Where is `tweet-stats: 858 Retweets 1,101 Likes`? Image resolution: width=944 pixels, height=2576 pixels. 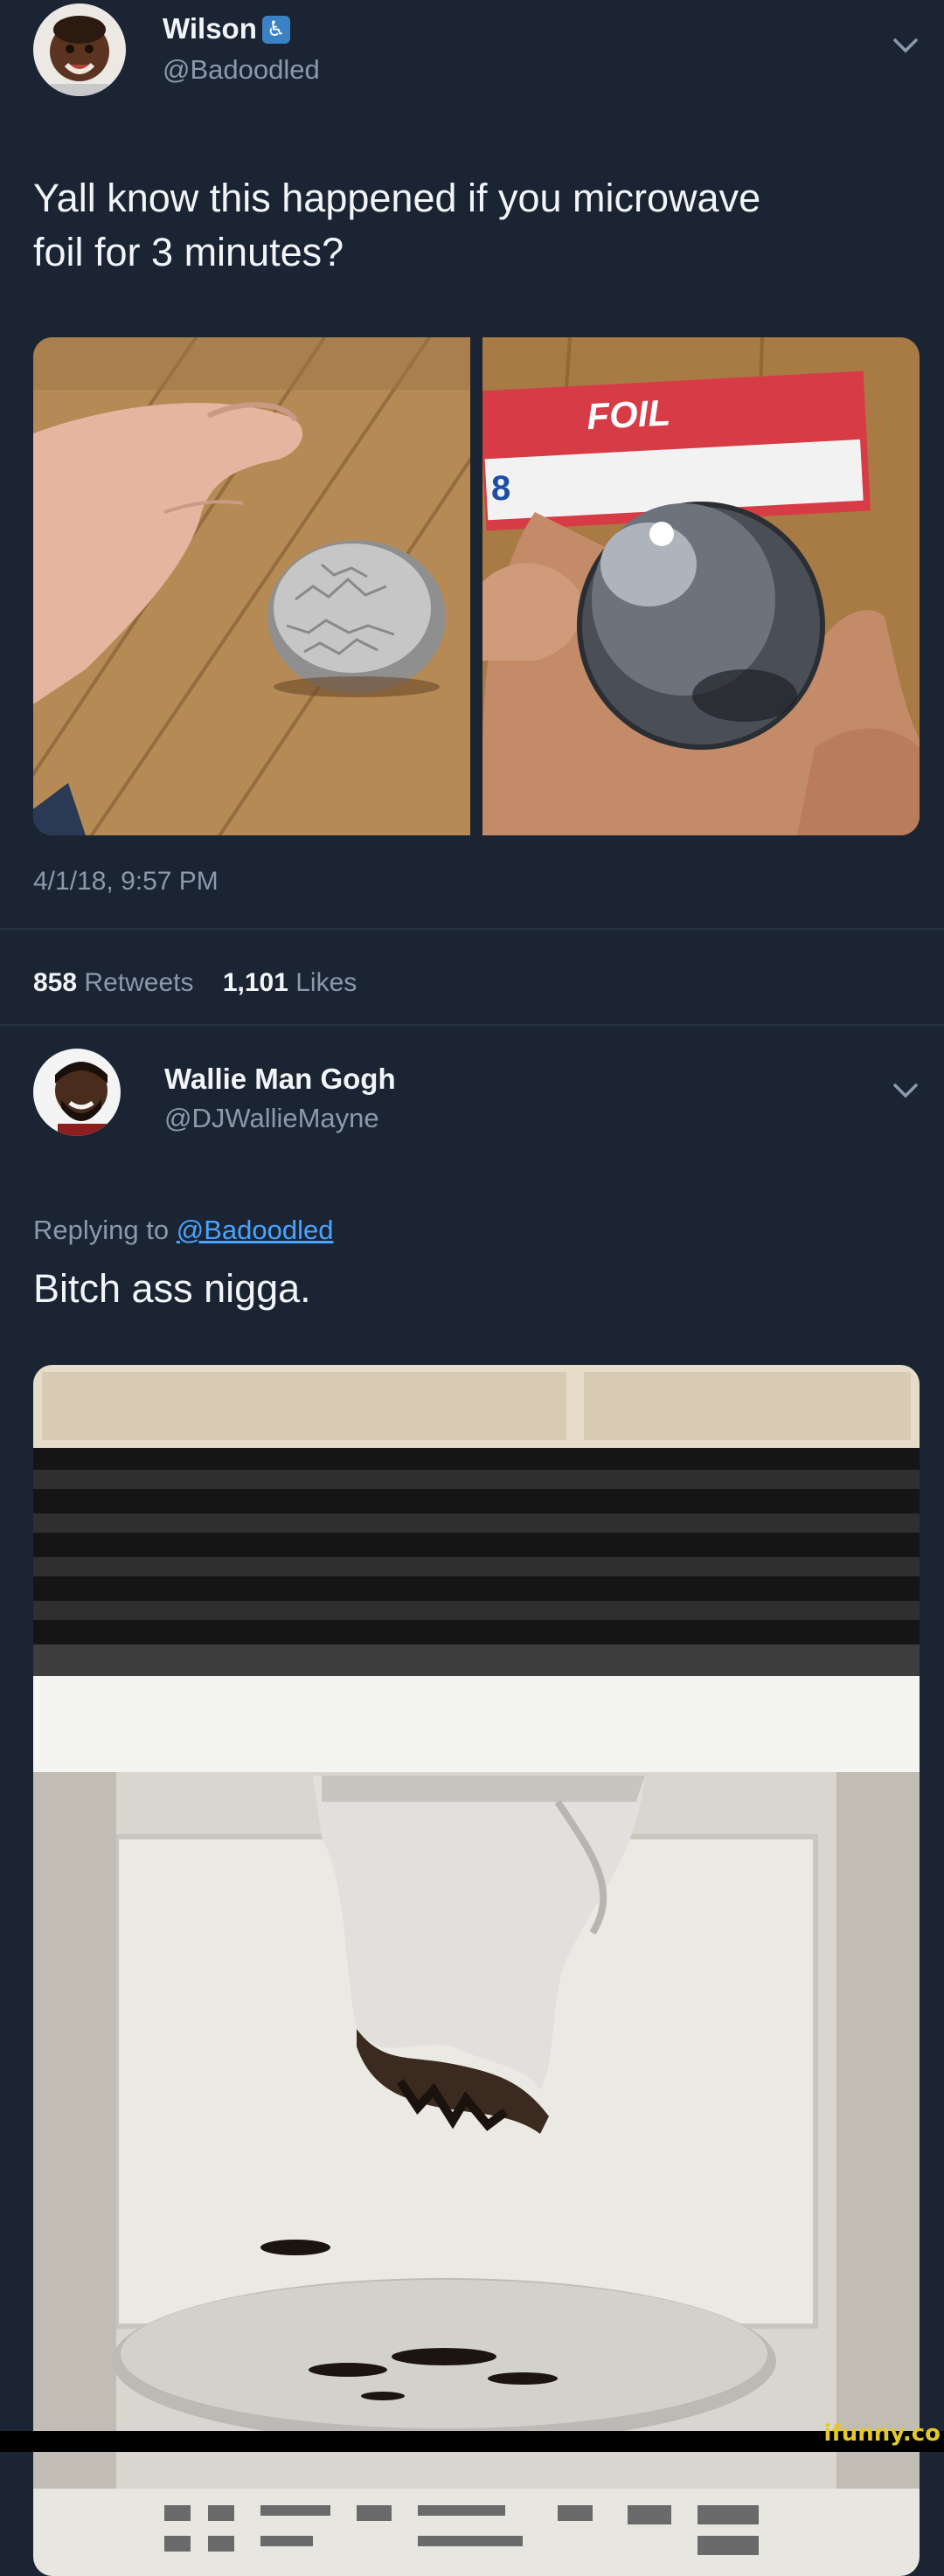 tweet-stats: 858 Retweets 1,101 Likes is located at coordinates (195, 983).